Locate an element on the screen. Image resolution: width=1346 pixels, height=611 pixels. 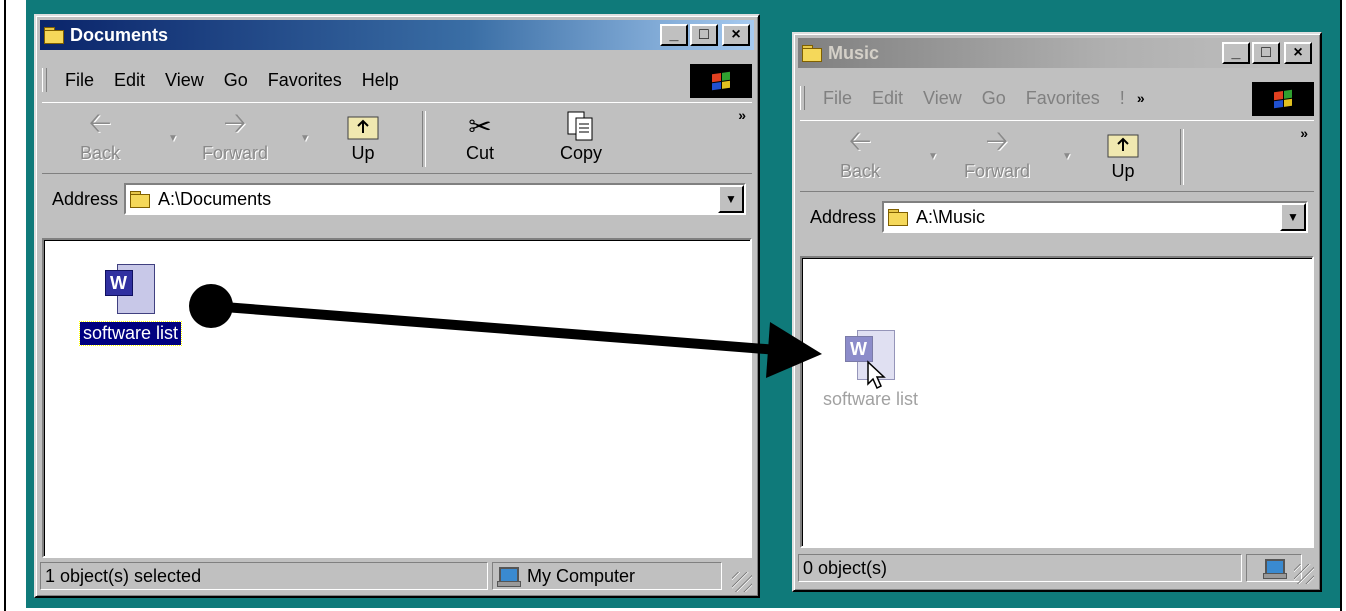
drag-line is located at coordinates (494, 328).